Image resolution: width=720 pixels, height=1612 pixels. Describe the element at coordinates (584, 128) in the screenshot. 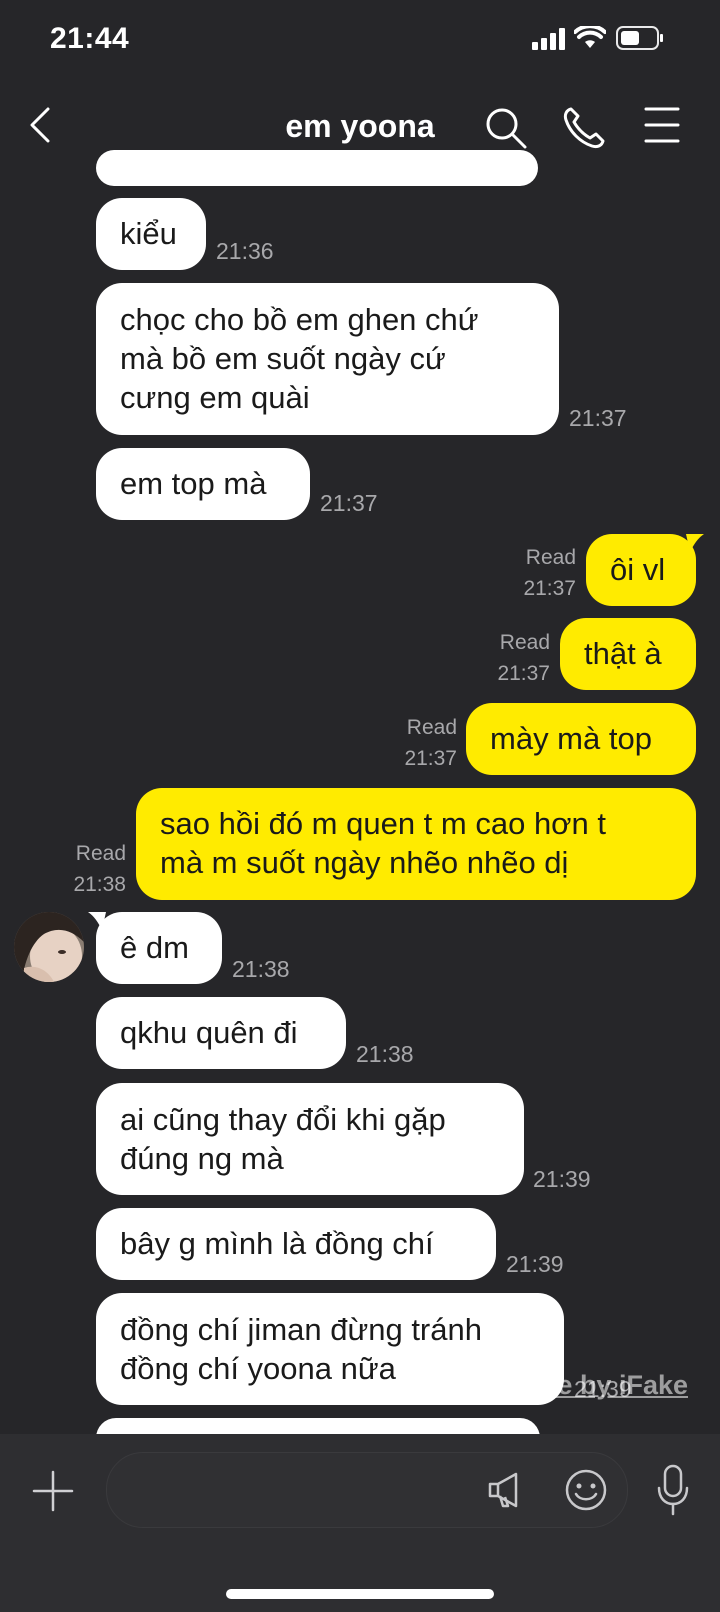

I see `phone-icon` at that location.